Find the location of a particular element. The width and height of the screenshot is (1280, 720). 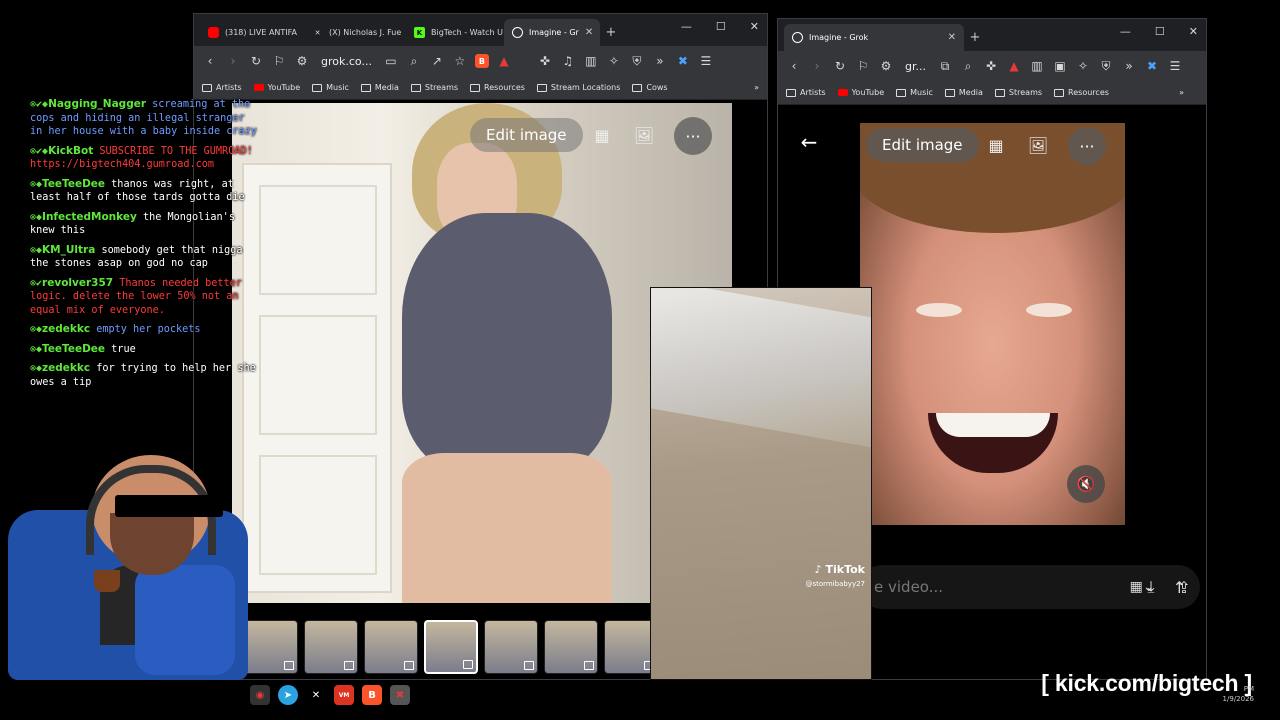

tab-grok: Imagine - Grok ✕ is located at coordinates (874, 37).